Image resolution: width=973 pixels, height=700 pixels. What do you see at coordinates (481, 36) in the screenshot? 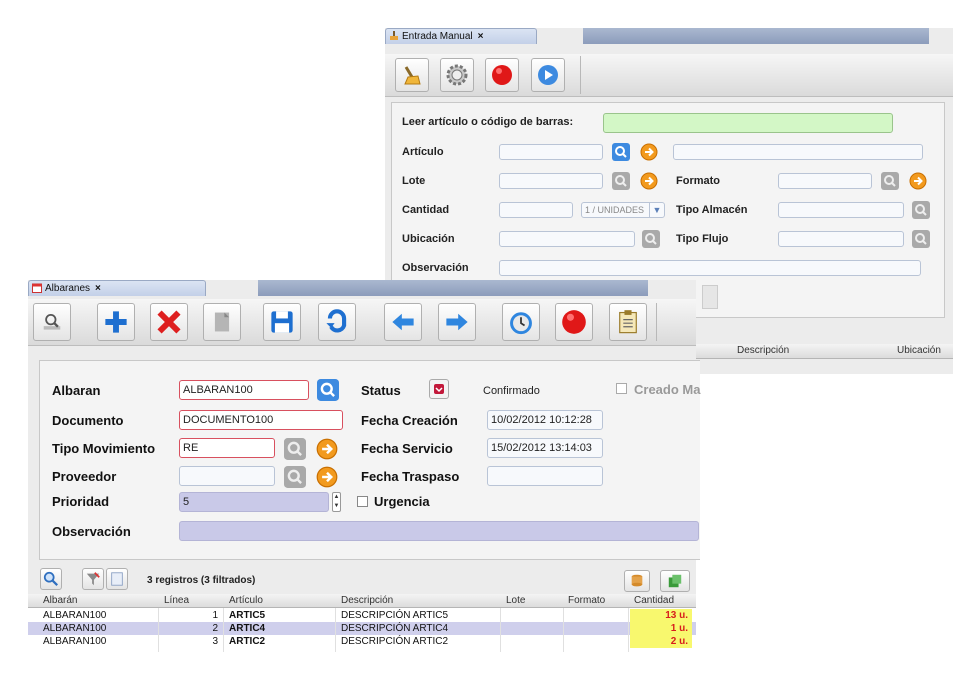
I see `tab-entrada-close-icon: ×` at bounding box center [481, 36].